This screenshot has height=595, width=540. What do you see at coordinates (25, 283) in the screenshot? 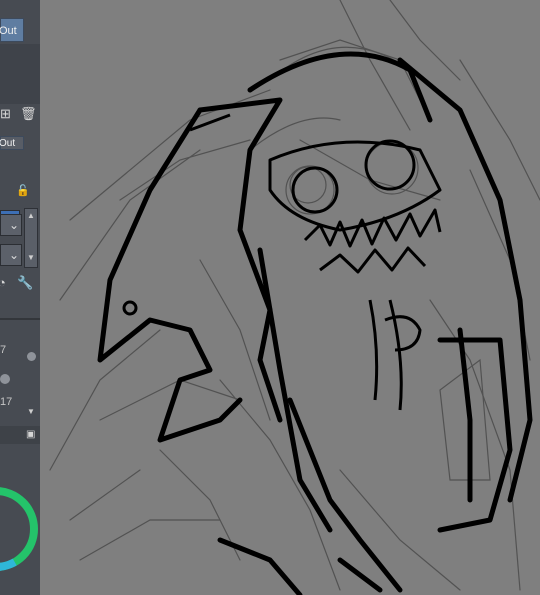
I see `wrench-icon: 🔧` at bounding box center [25, 283].